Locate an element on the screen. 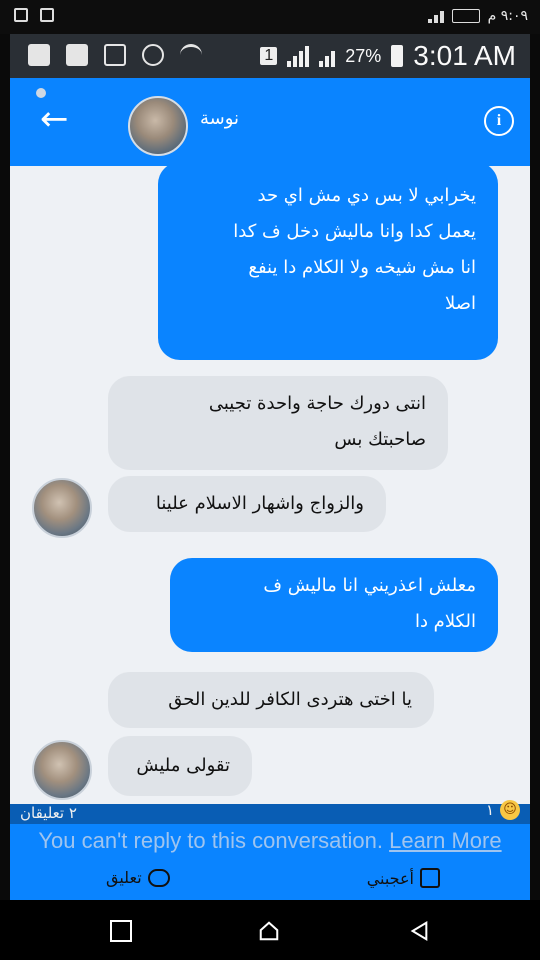 The image size is (540, 960). comments-count: ٢ تعليقان is located at coordinates (48, 813).